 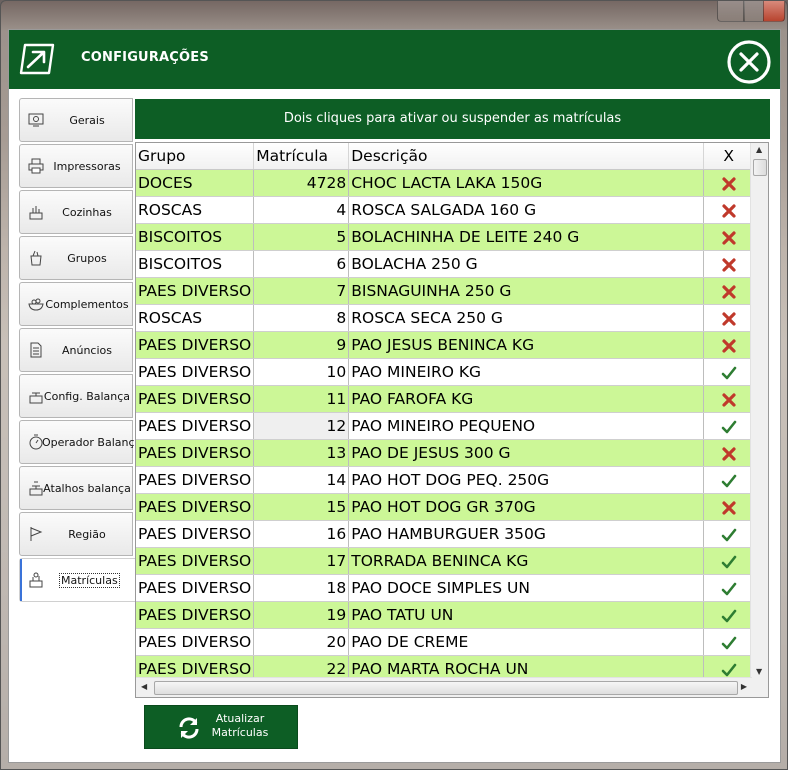 What do you see at coordinates (89, 580) in the screenshot?
I see `tab-label: Matrículas` at bounding box center [89, 580].